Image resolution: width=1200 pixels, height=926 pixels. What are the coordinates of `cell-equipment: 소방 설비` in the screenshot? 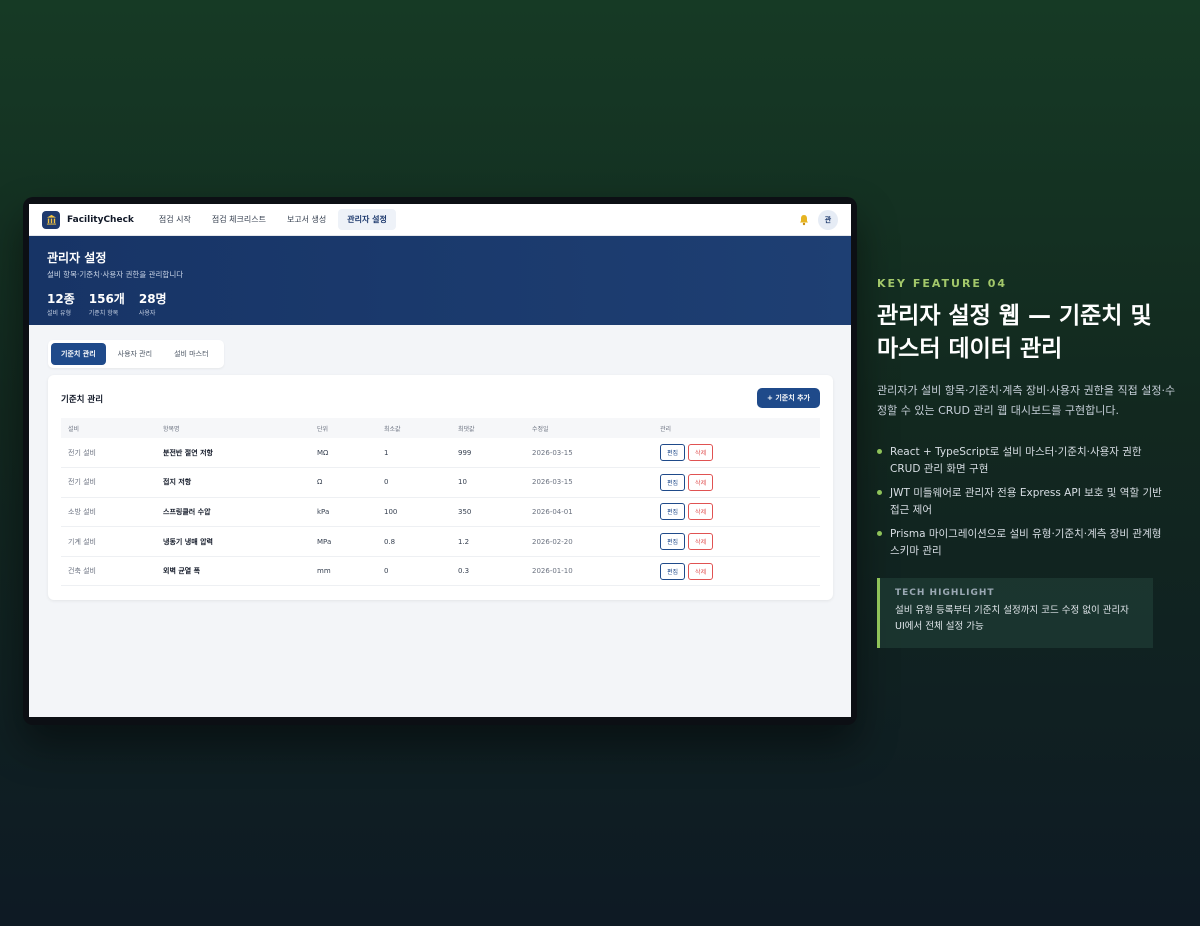 It's located at (108, 512).